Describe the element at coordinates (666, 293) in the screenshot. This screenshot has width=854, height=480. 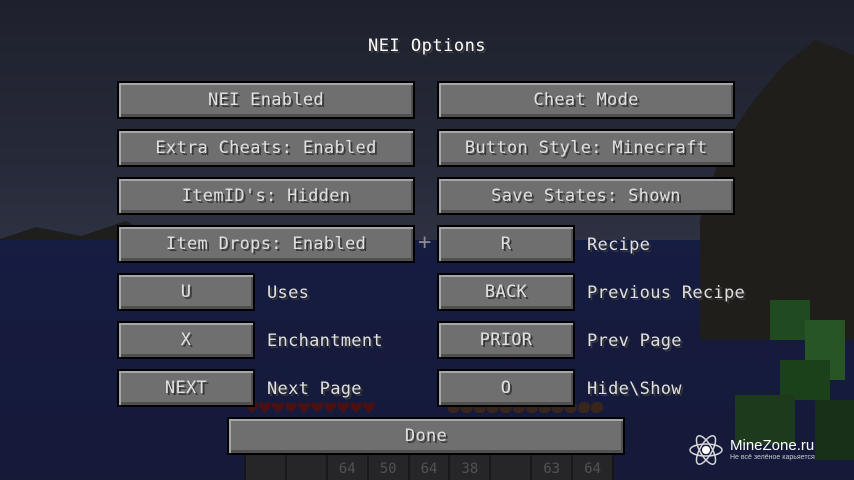
I see `keybind-previous-recipe-label: Previous Recipe` at that location.